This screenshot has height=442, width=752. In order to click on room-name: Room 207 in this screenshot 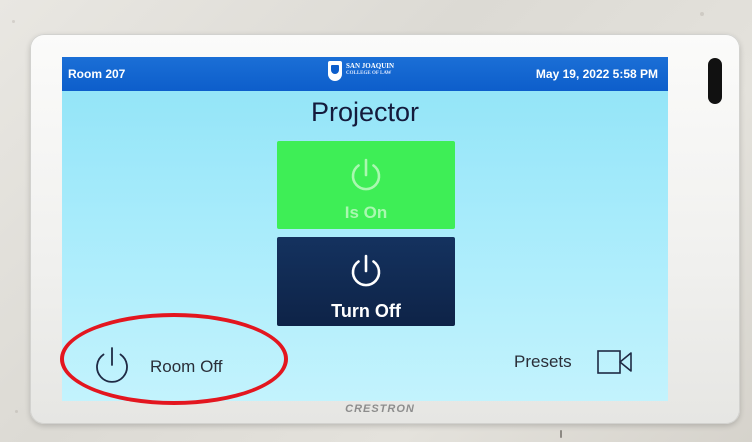, I will do `click(97, 74)`.